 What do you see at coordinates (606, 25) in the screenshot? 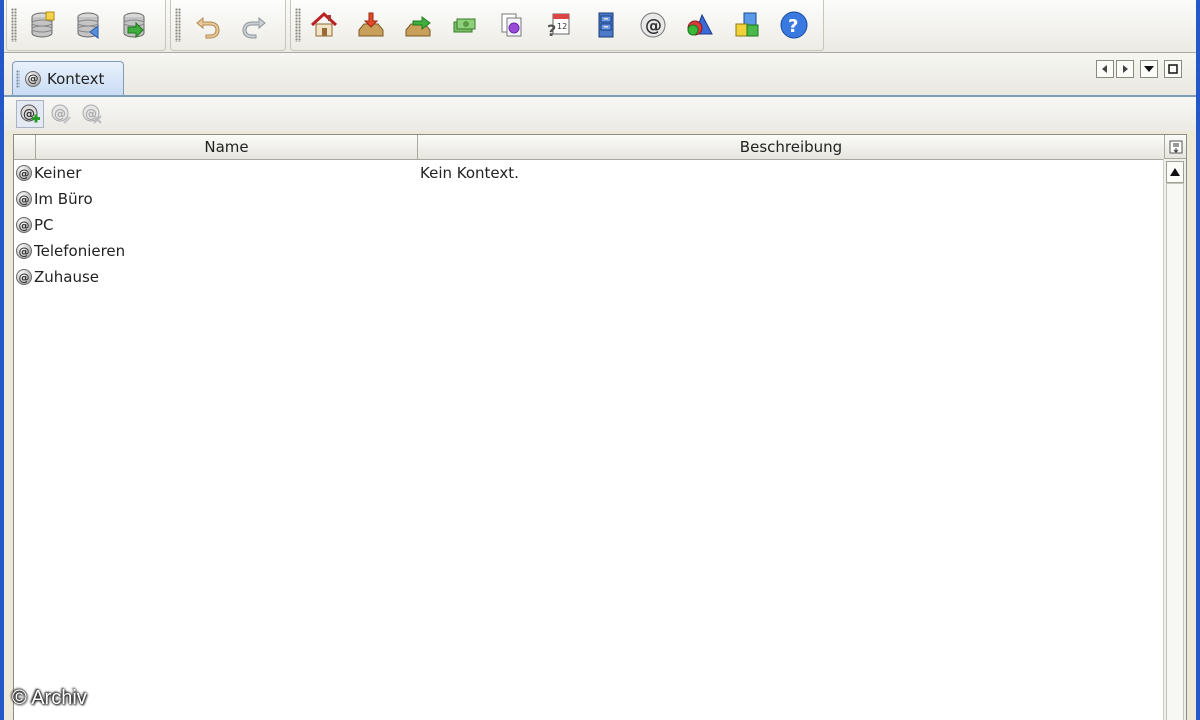
I see `filing-cabinet-icon` at bounding box center [606, 25].